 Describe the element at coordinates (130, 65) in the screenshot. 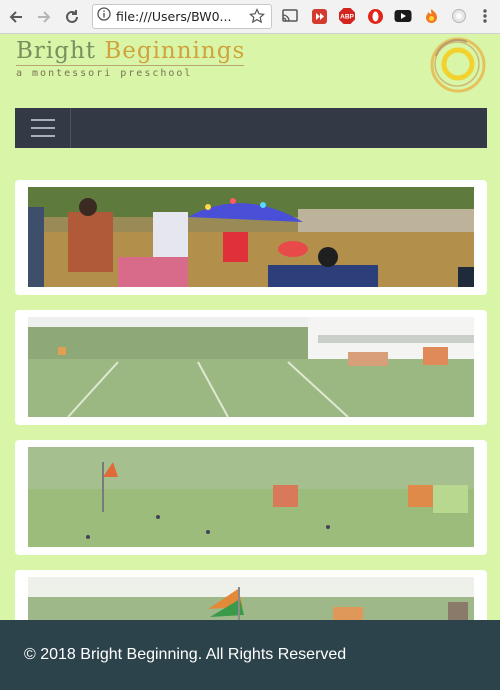

I see `brand-divider` at that location.